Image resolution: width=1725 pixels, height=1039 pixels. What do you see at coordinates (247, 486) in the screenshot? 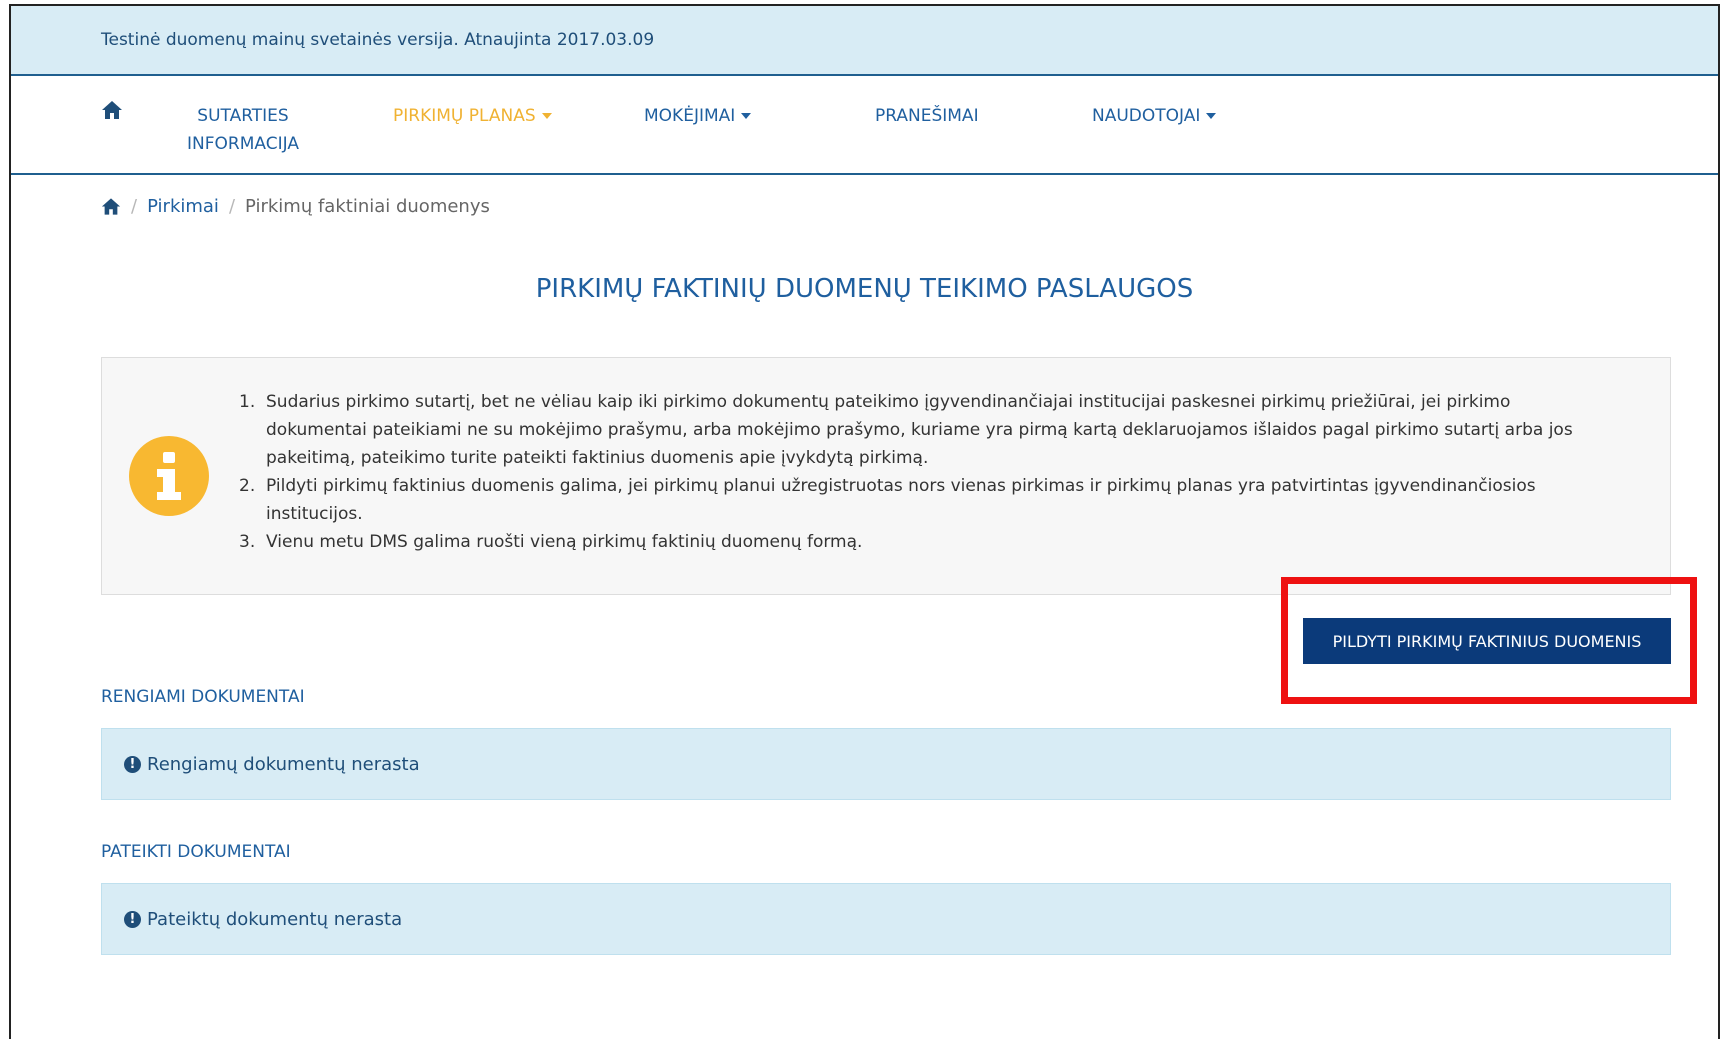
I see `instruction-number: 2.` at bounding box center [247, 486].